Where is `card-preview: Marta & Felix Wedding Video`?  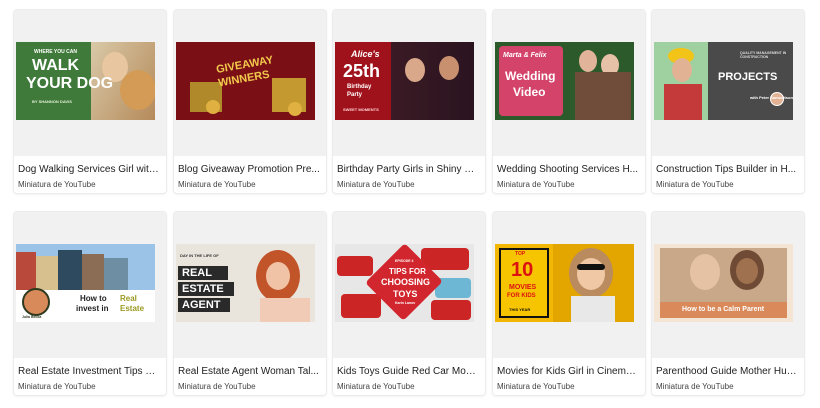
card-preview: Marta & Felix Wedding Video is located at coordinates (569, 83).